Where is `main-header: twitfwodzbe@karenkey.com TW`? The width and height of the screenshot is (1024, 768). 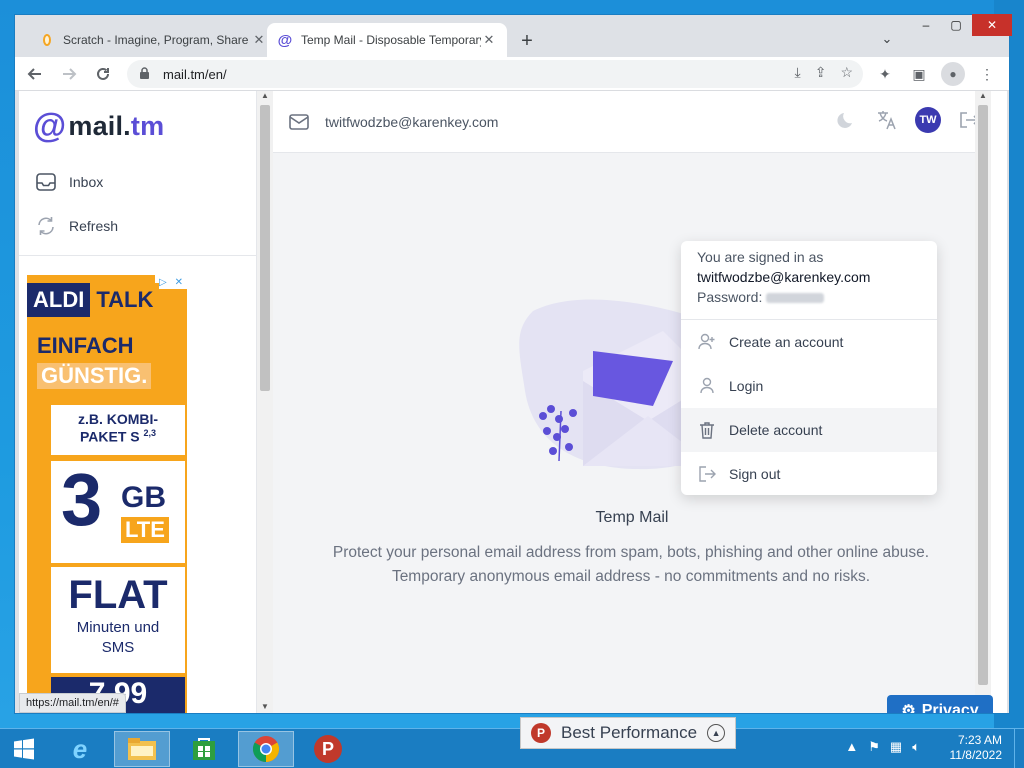
main-header: twitfwodzbe@karenkey.com TW is located at coordinates (632, 122).